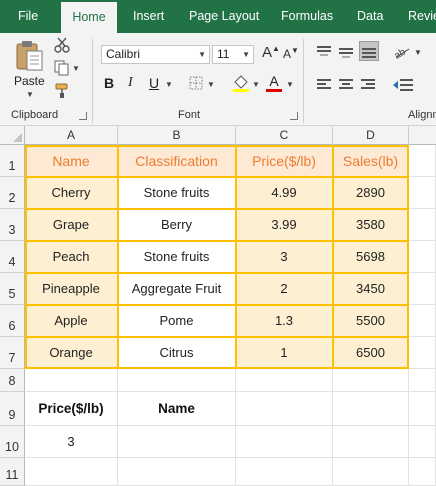 This screenshot has width=436, height=486. What do you see at coordinates (12, 353) in the screenshot?
I see `row-header-7: 7` at bounding box center [12, 353].